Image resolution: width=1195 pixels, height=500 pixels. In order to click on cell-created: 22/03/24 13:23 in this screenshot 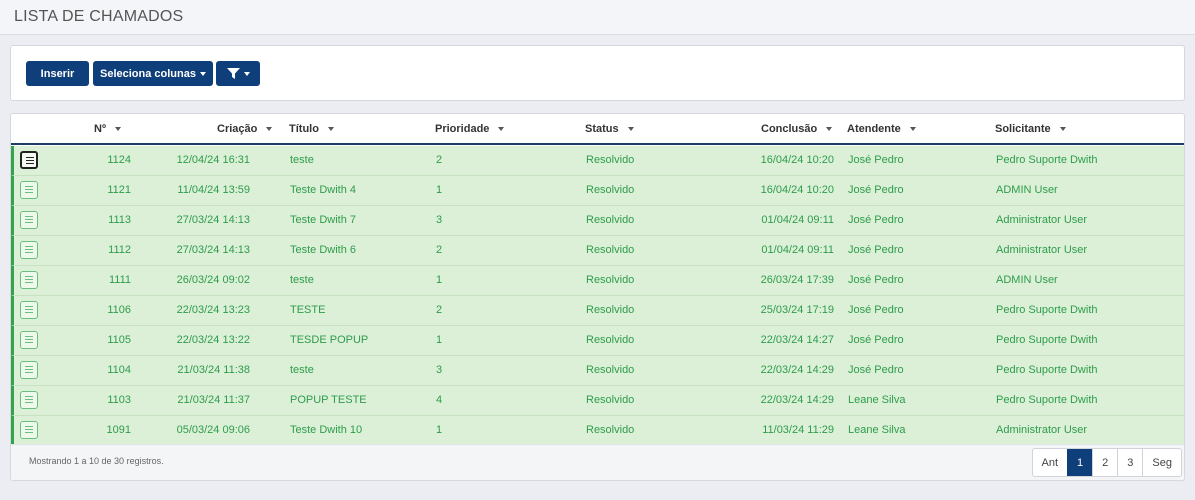, I will do `click(213, 310)`.